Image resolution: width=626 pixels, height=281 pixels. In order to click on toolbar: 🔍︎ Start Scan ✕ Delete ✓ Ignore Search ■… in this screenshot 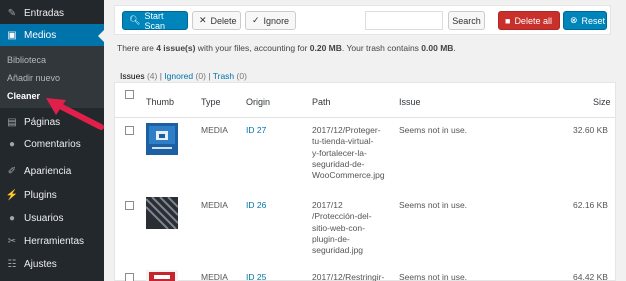, I will do `click(362, 20)`.